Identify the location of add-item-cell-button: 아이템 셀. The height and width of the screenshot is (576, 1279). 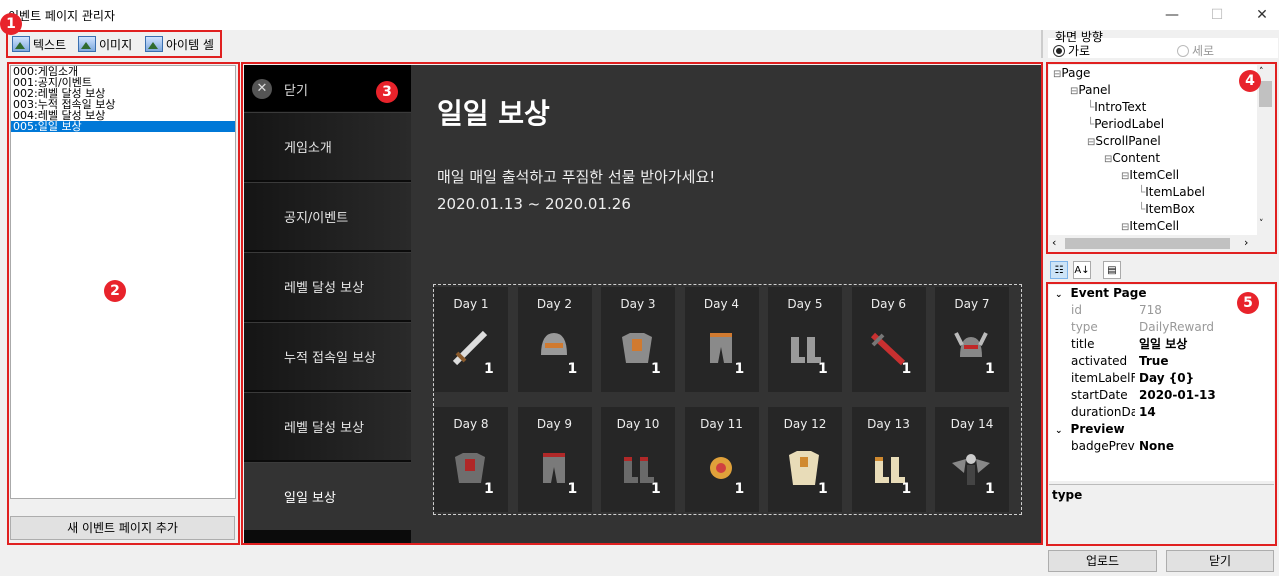
(179, 44).